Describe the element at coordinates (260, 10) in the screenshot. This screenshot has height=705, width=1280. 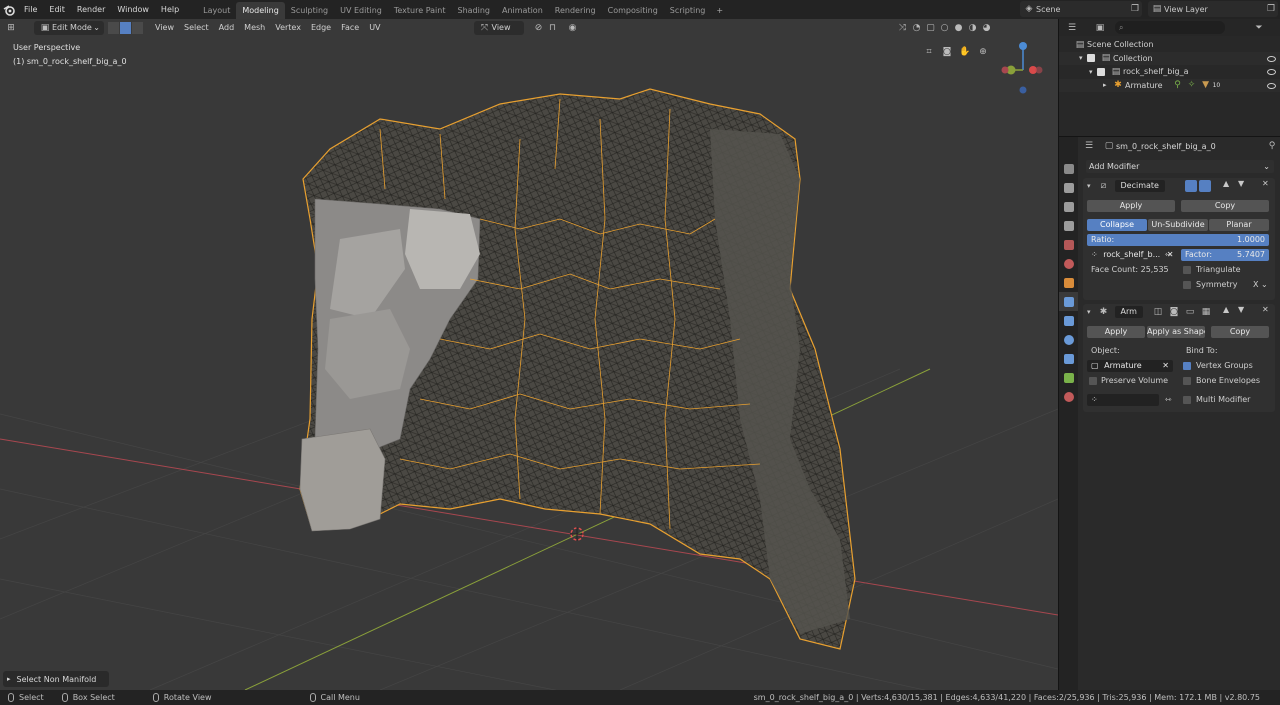
I see `tab-modeling: Modeling` at that location.